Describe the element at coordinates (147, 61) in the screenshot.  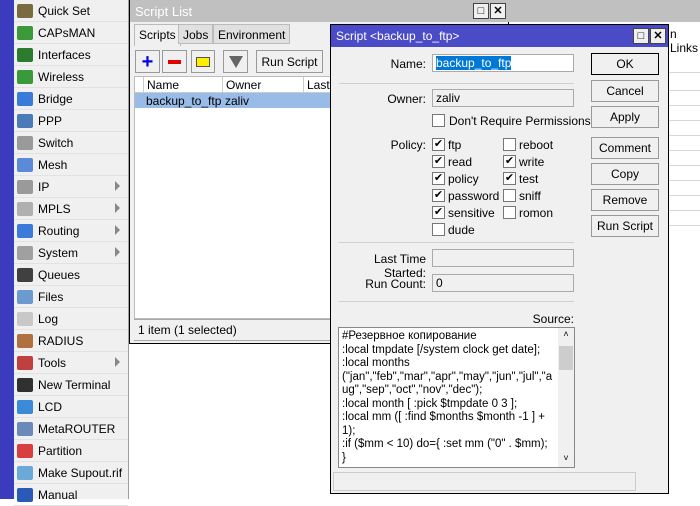
I see `add-button: +` at that location.